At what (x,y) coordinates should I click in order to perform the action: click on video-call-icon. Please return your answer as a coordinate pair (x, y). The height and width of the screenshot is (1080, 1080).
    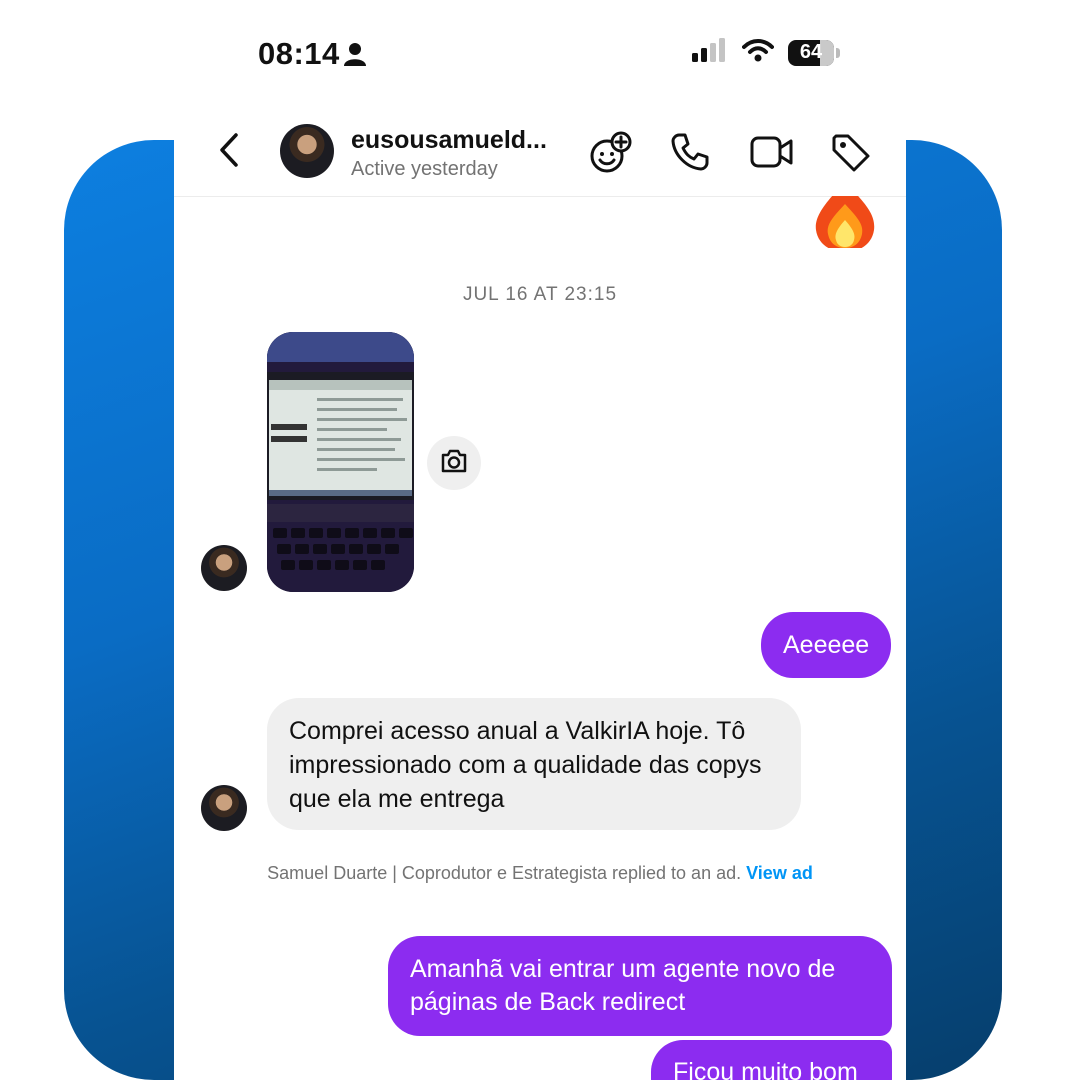
    Looking at the image, I should click on (772, 154).